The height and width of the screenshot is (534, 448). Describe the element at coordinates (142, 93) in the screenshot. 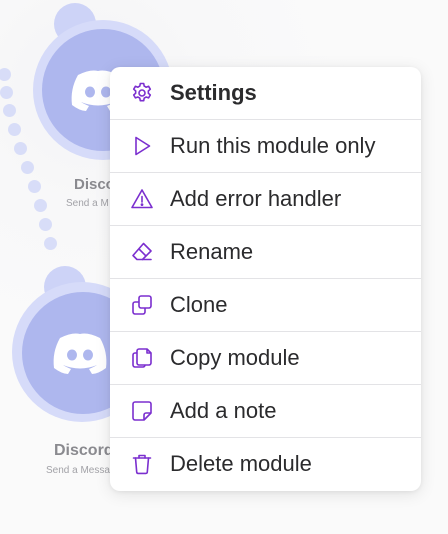

I see `gear-icon` at that location.